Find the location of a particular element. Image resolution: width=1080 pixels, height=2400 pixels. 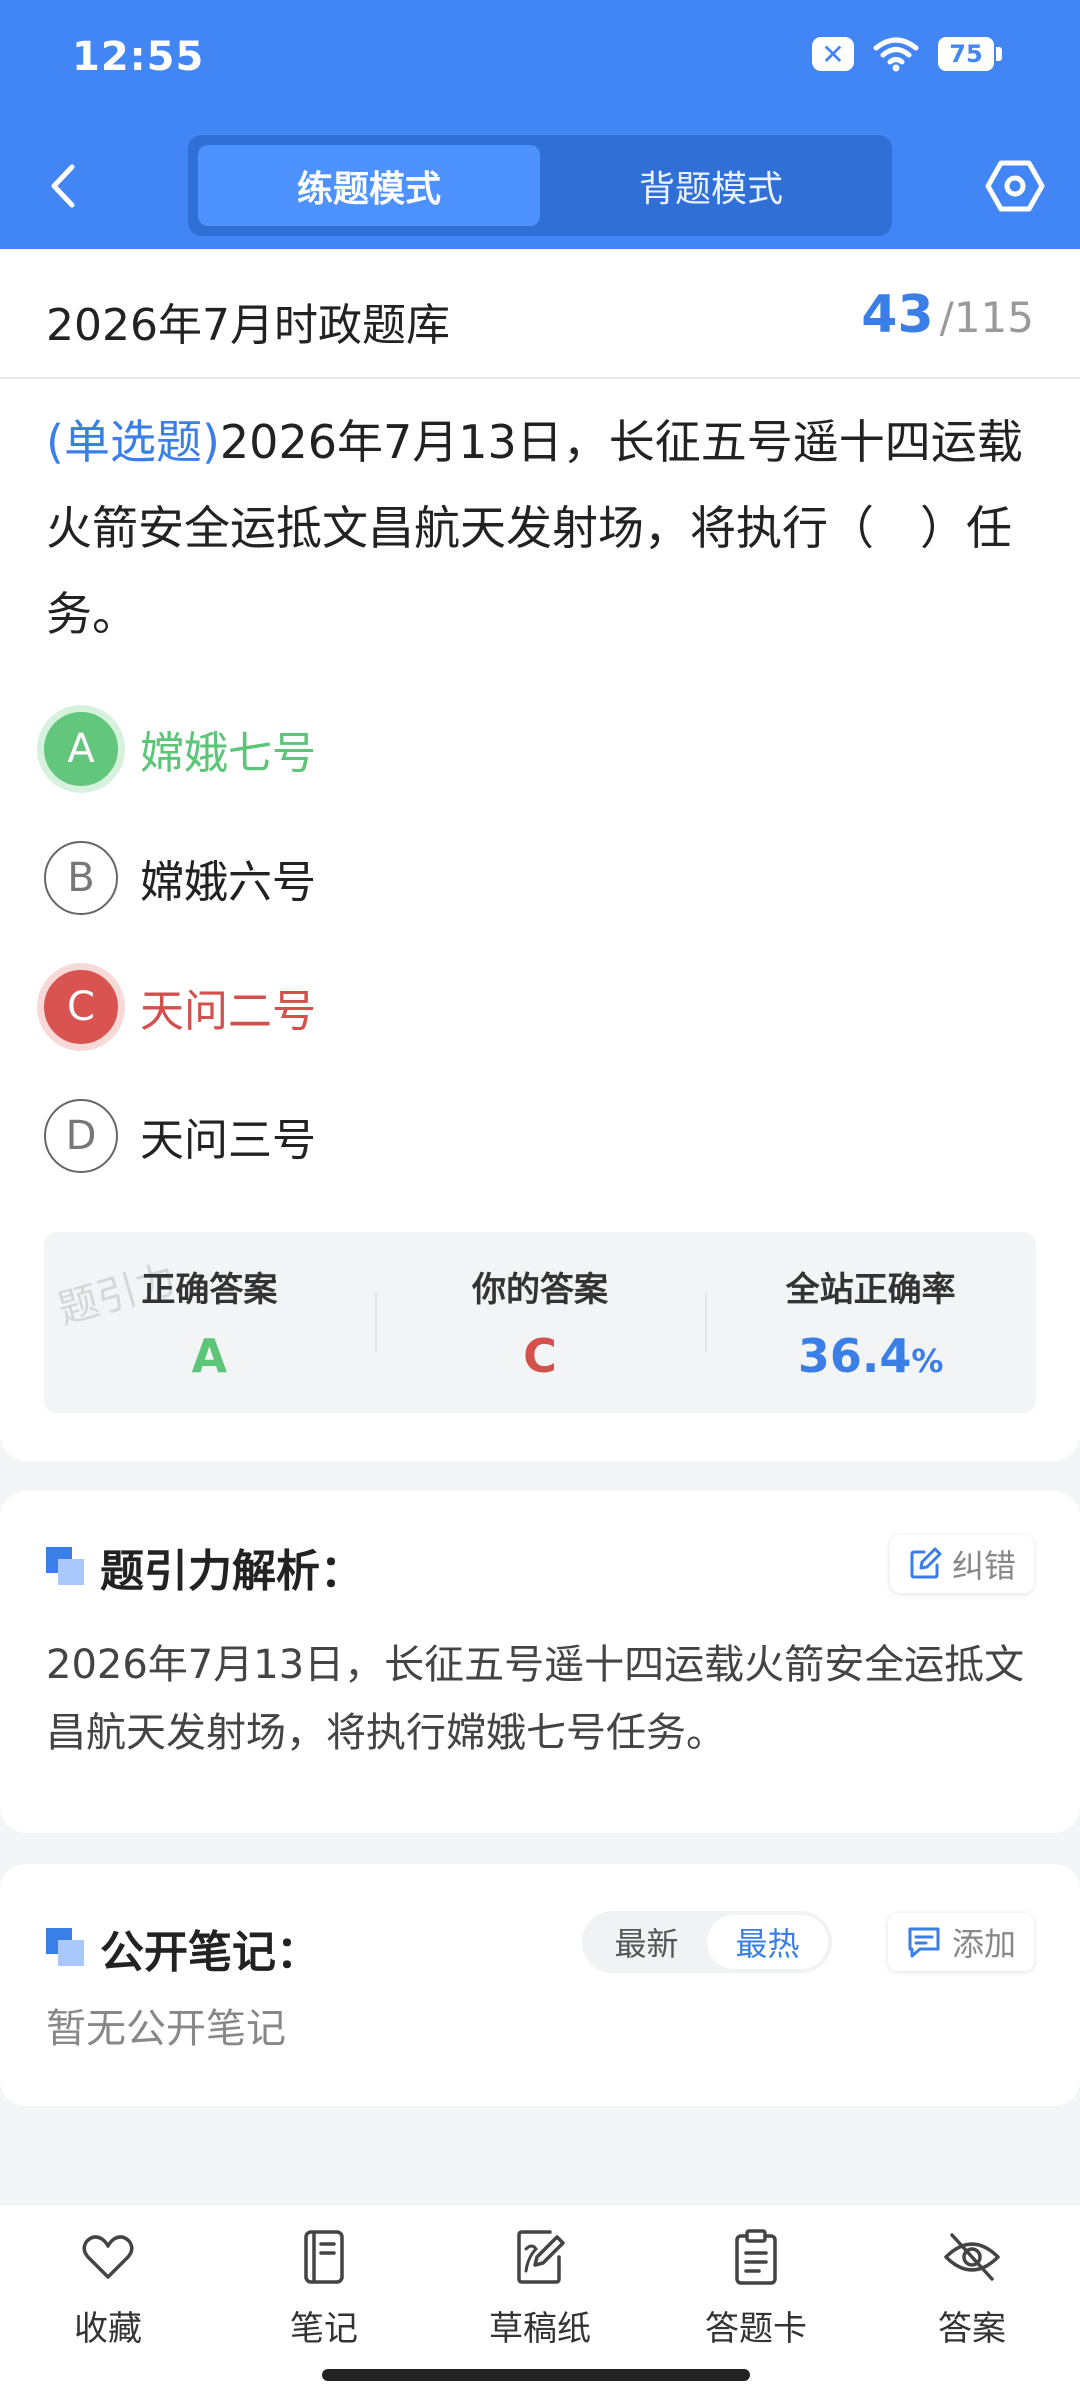

bottom-nav: 收藏 笔记 草稿纸 答题卡 答案 is located at coordinates (540, 2302).